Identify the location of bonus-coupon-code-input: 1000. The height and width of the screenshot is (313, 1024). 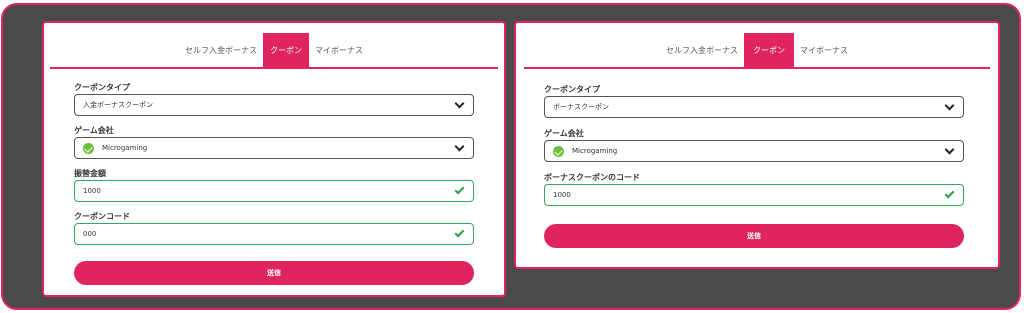
(754, 195).